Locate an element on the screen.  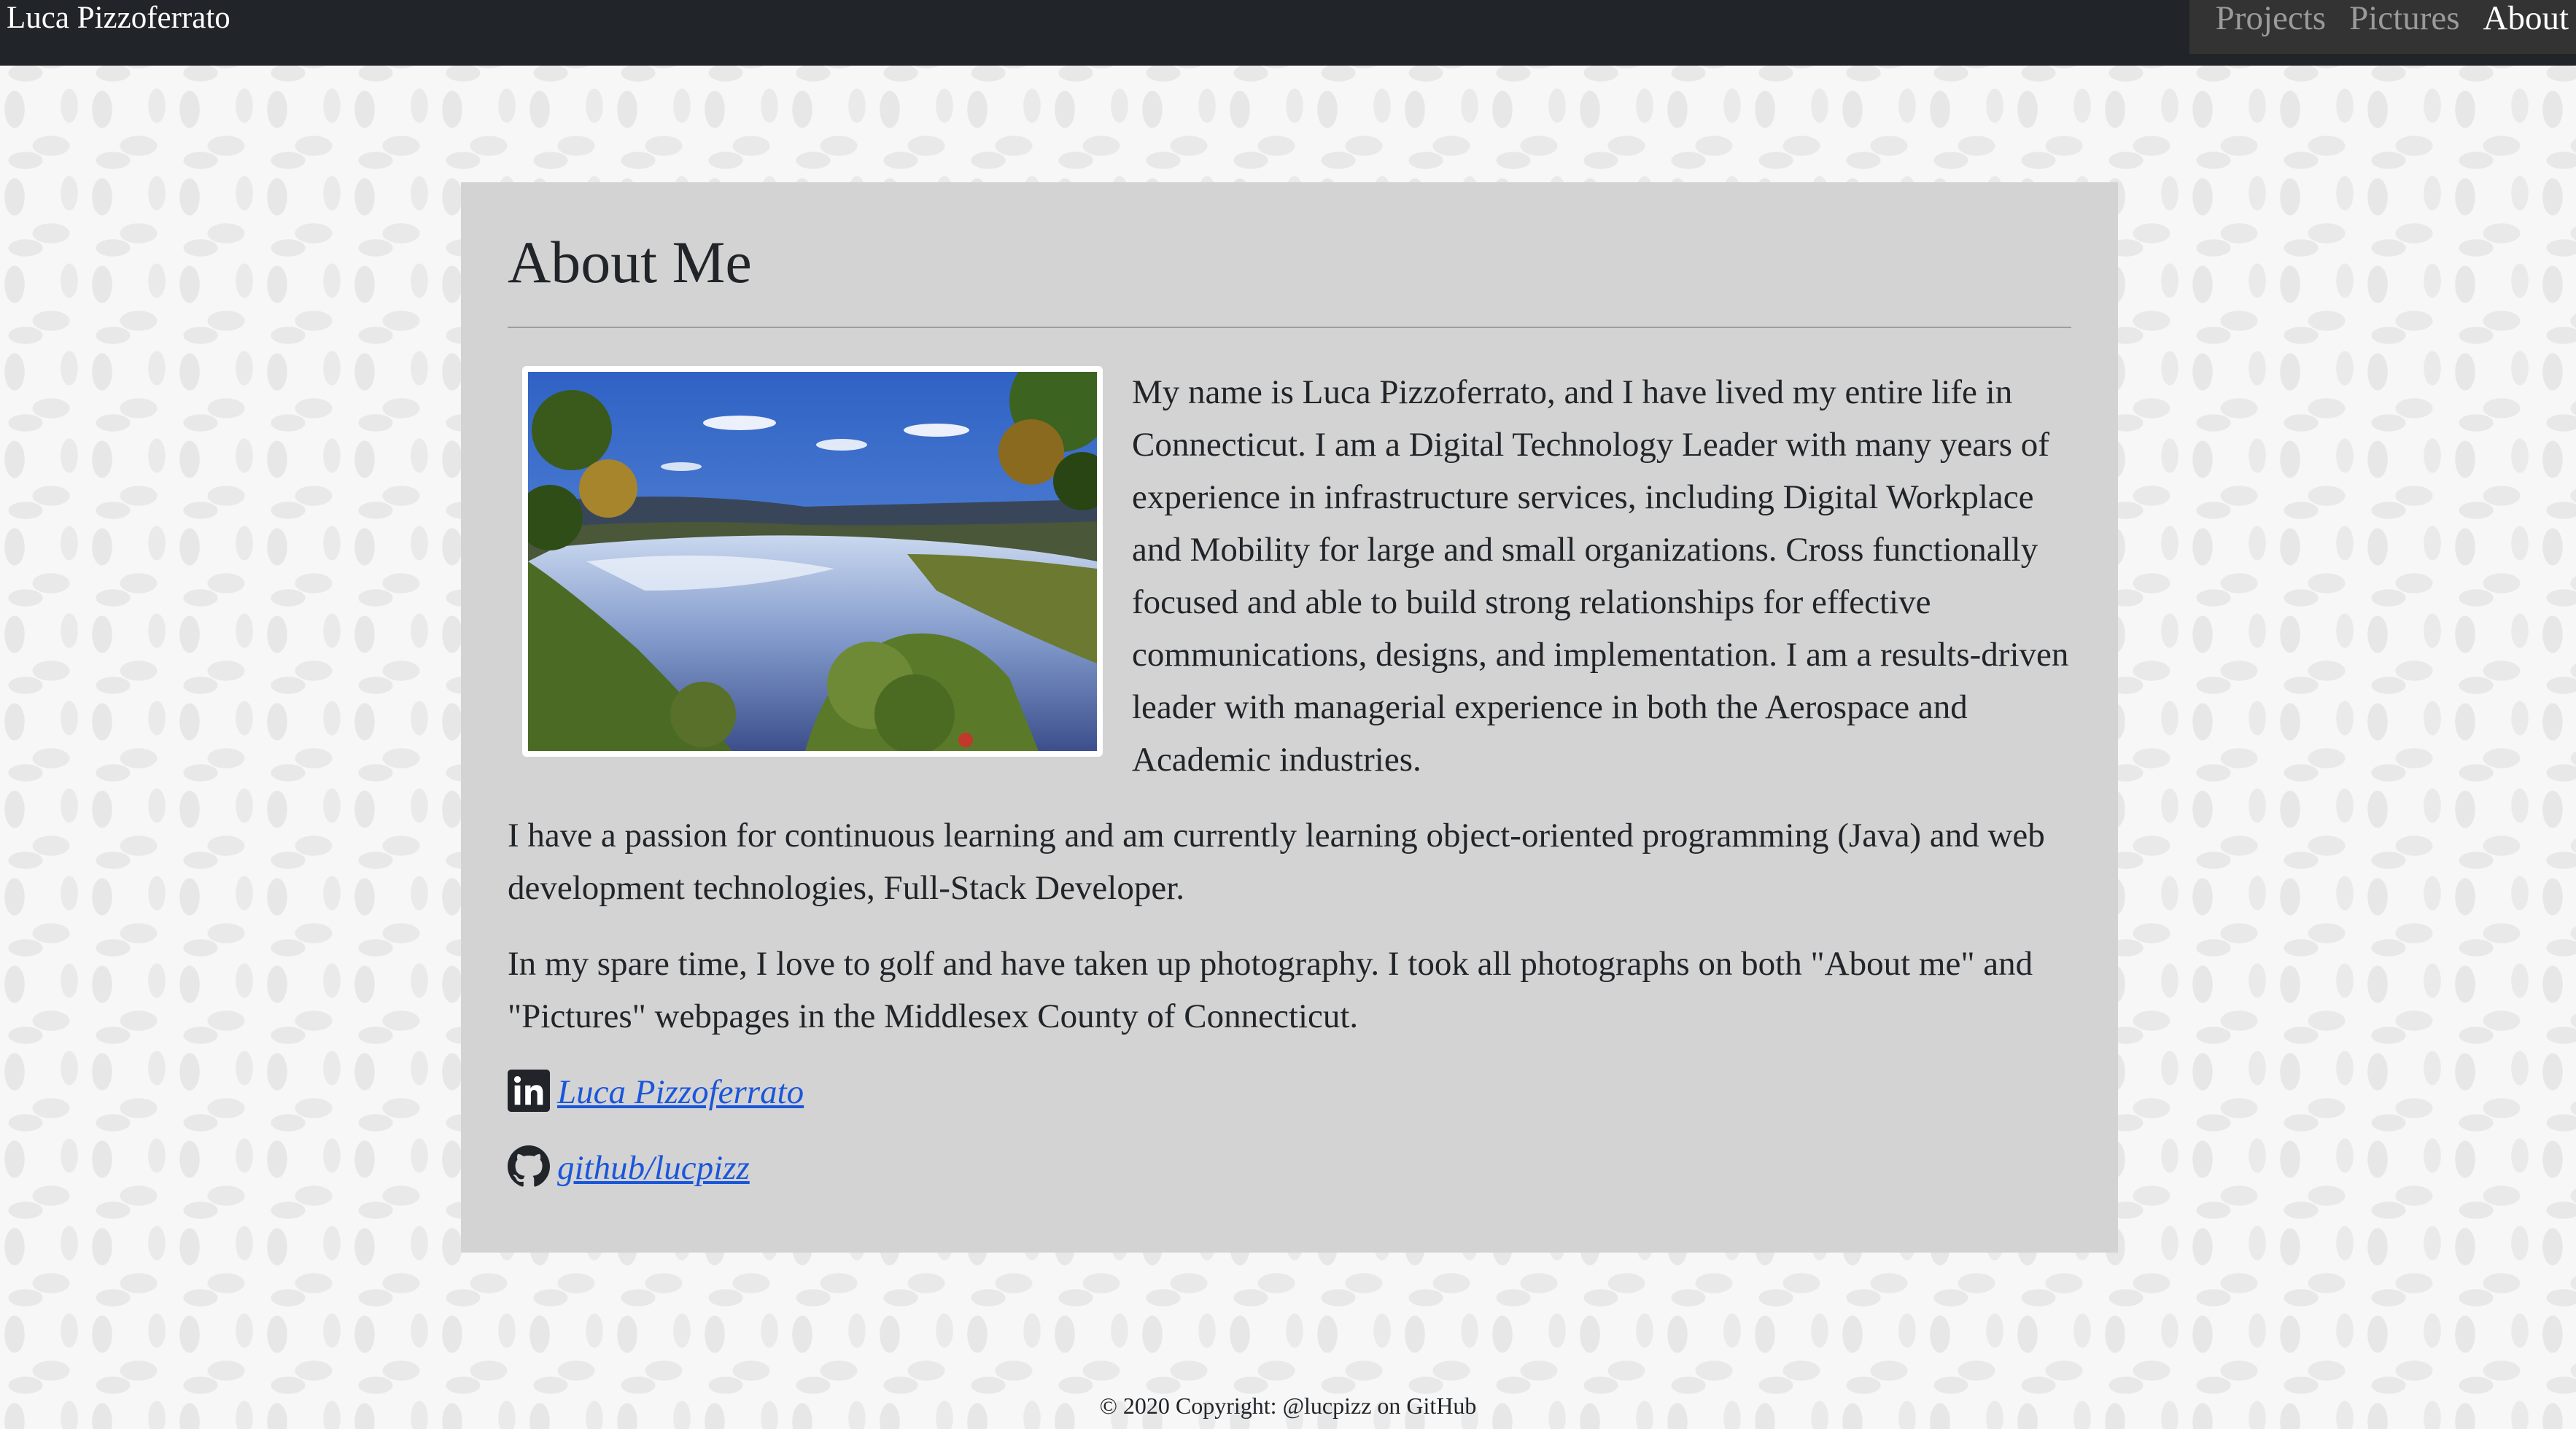
linkedin-icon is located at coordinates (529, 1092).